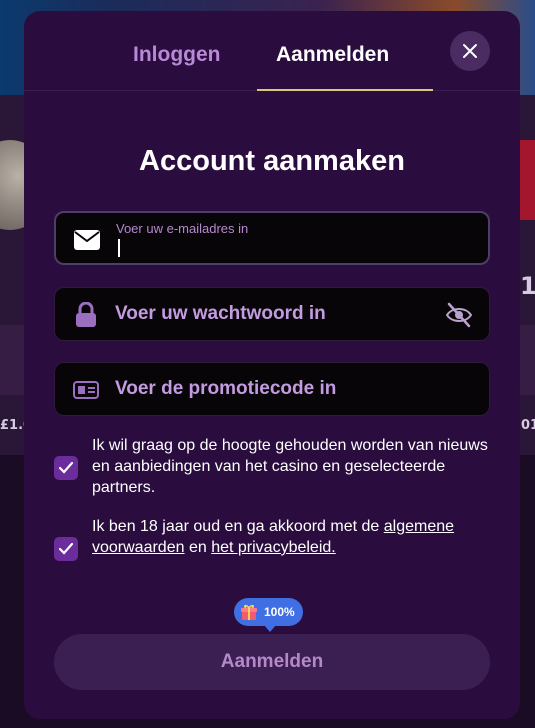 This screenshot has width=535, height=728. What do you see at coordinates (272, 161) in the screenshot?
I see `page-title: Account aanmaken` at bounding box center [272, 161].